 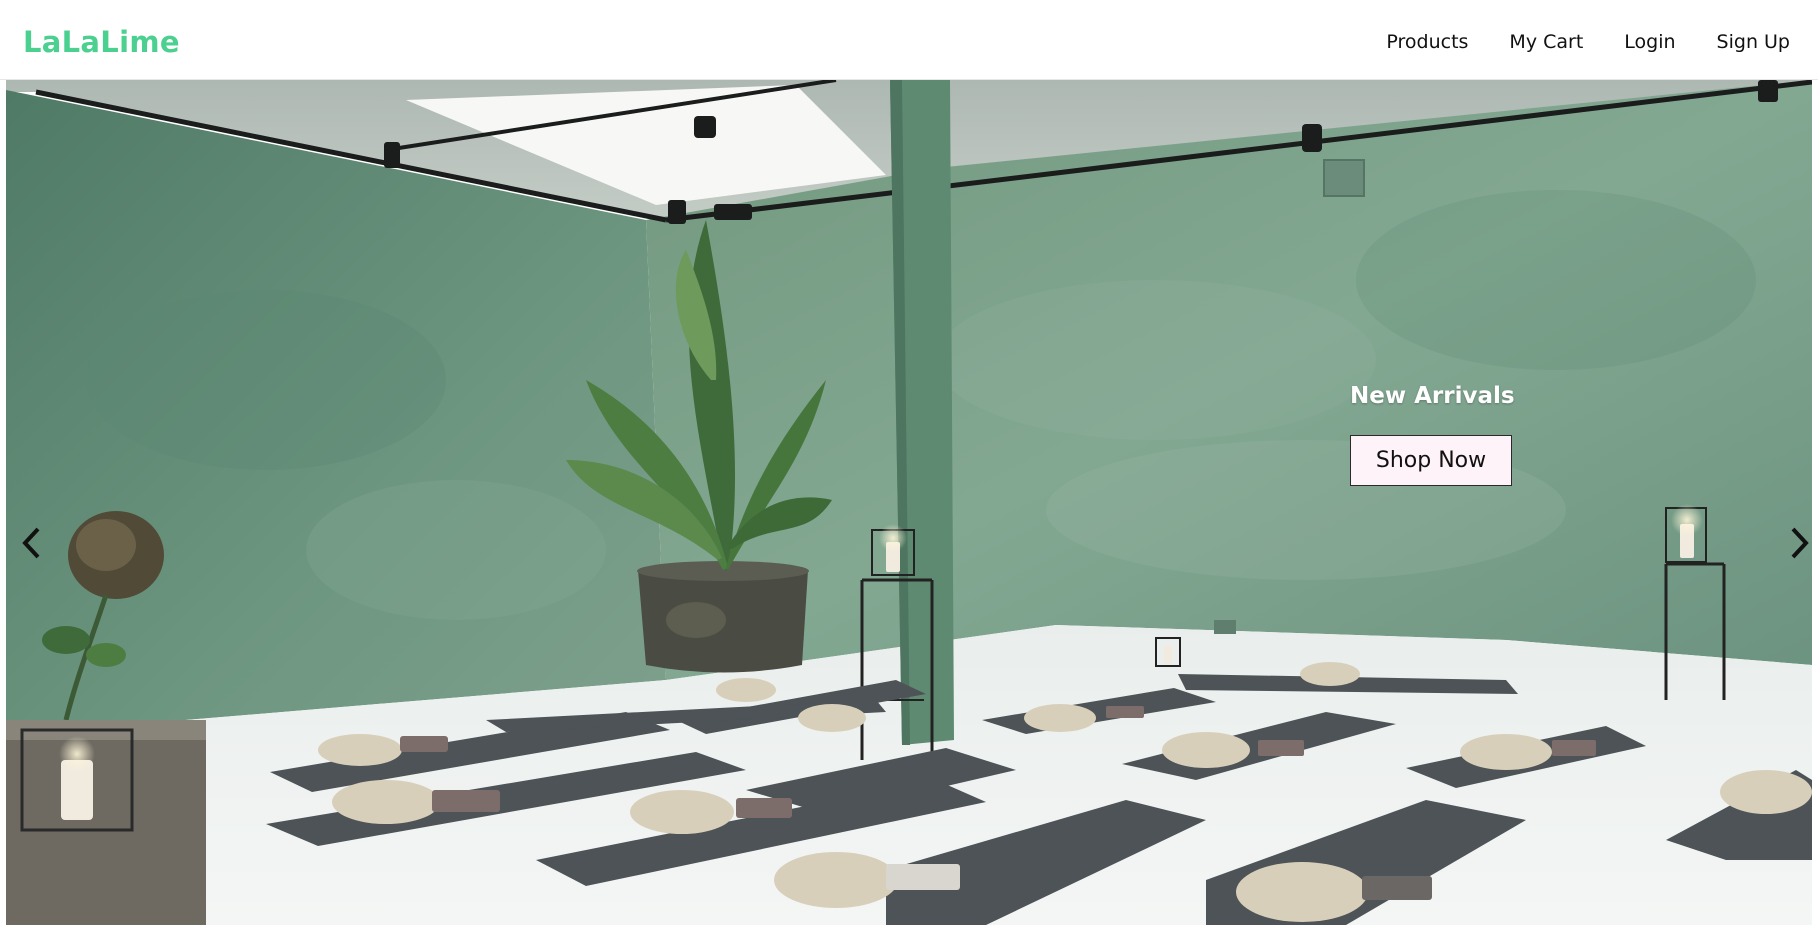 I want to click on nav-links: Products My Cart Login Sign Up, so click(x=1588, y=42).